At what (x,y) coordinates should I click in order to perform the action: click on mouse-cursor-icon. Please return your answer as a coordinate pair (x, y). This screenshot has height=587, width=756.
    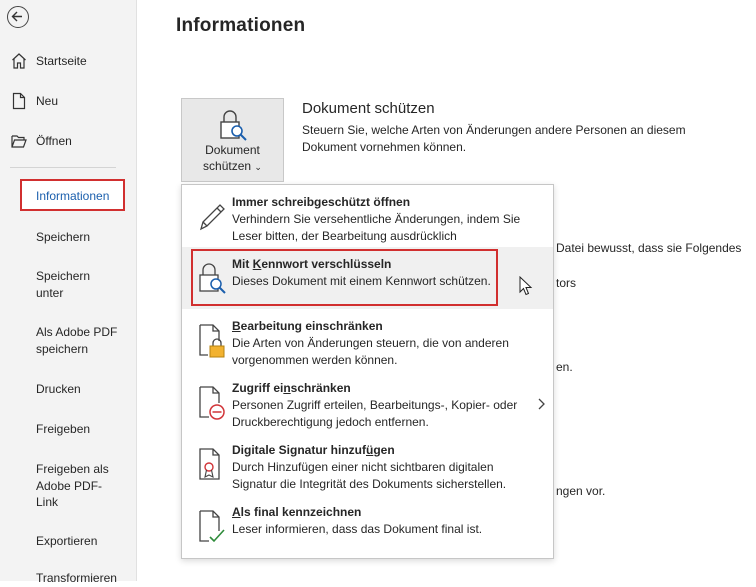
    Looking at the image, I should click on (526, 286).